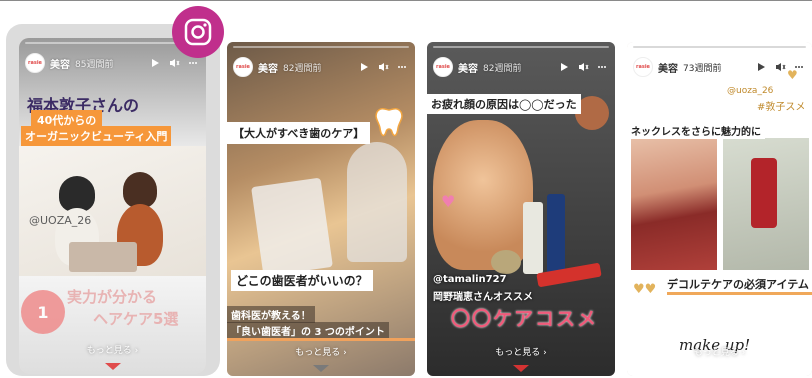 The width and height of the screenshot is (812, 378). I want to click on heart-icon: ♥, so click(448, 201).